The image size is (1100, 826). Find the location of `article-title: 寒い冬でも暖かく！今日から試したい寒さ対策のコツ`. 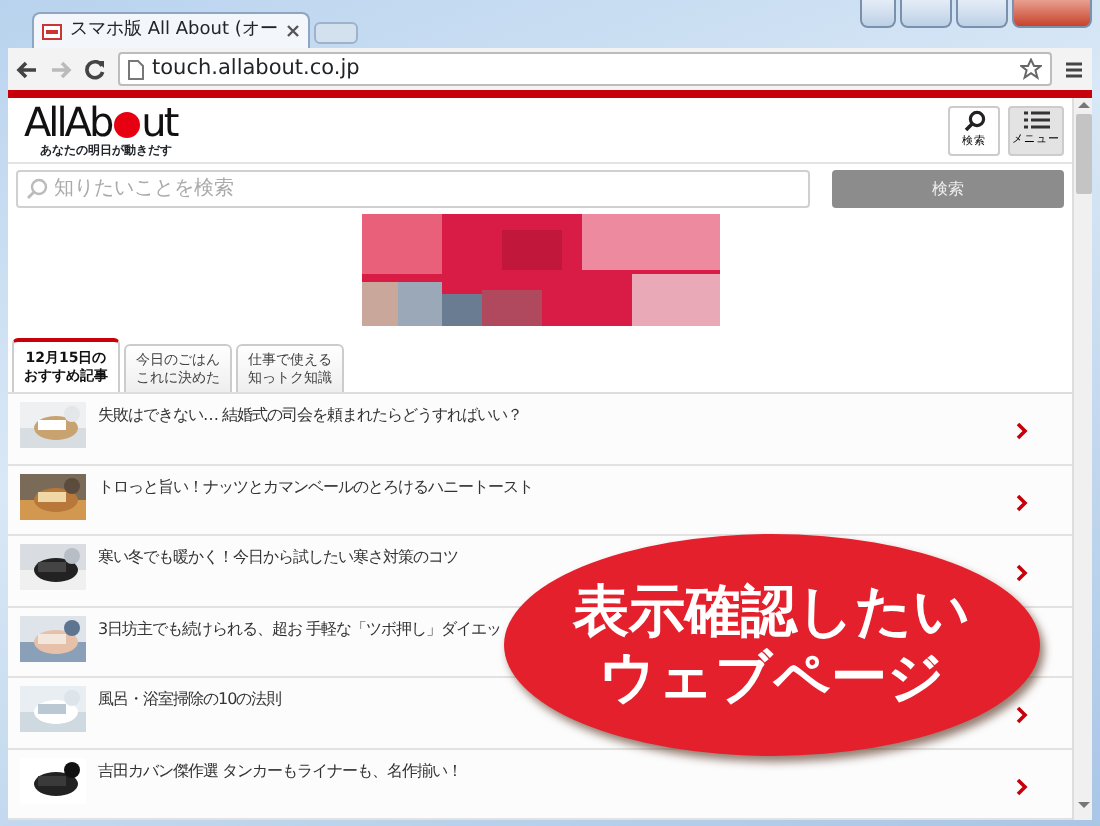

article-title: 寒い冬でも暖かく！今日から試したい寒さ対策のコツ is located at coordinates (279, 558).